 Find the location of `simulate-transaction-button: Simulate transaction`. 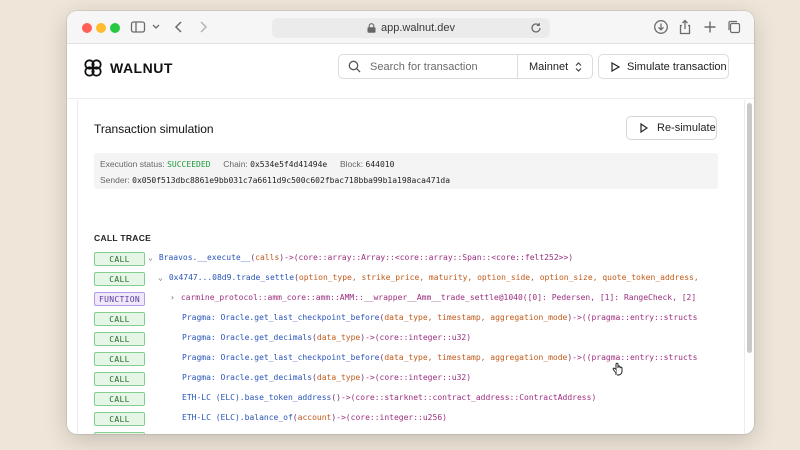

simulate-transaction-button: Simulate transaction is located at coordinates (663, 66).